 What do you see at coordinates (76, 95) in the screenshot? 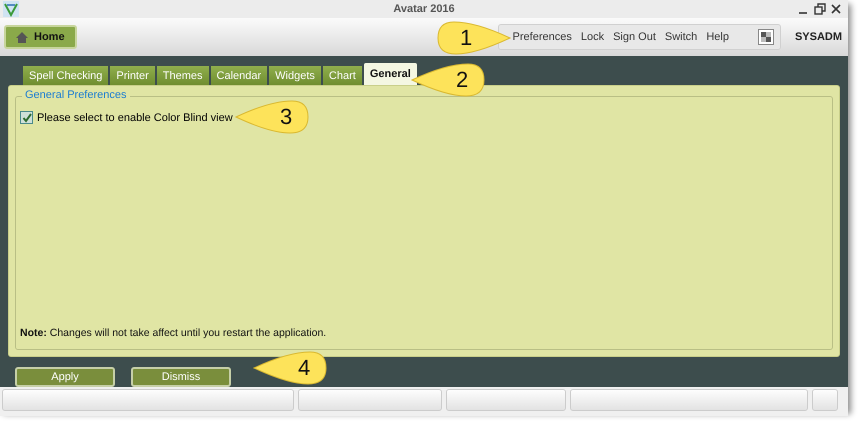
I see `group-title: General Preferences` at bounding box center [76, 95].